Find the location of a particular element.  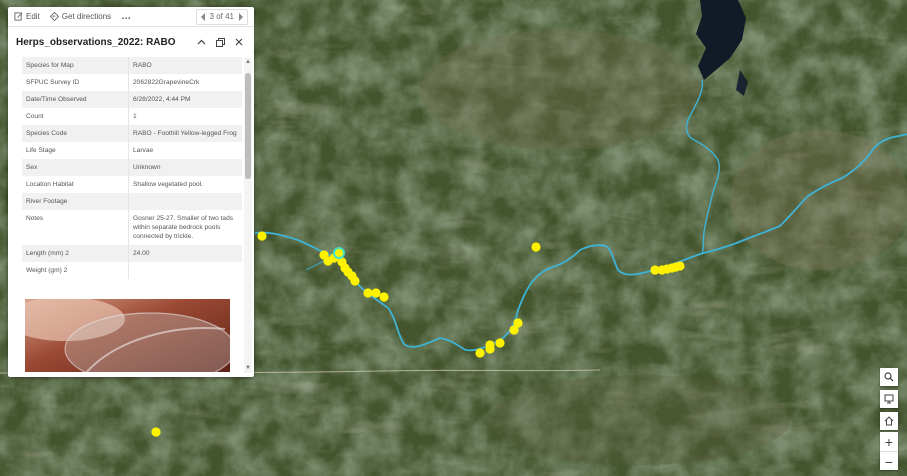

home-icon is located at coordinates (889, 421).